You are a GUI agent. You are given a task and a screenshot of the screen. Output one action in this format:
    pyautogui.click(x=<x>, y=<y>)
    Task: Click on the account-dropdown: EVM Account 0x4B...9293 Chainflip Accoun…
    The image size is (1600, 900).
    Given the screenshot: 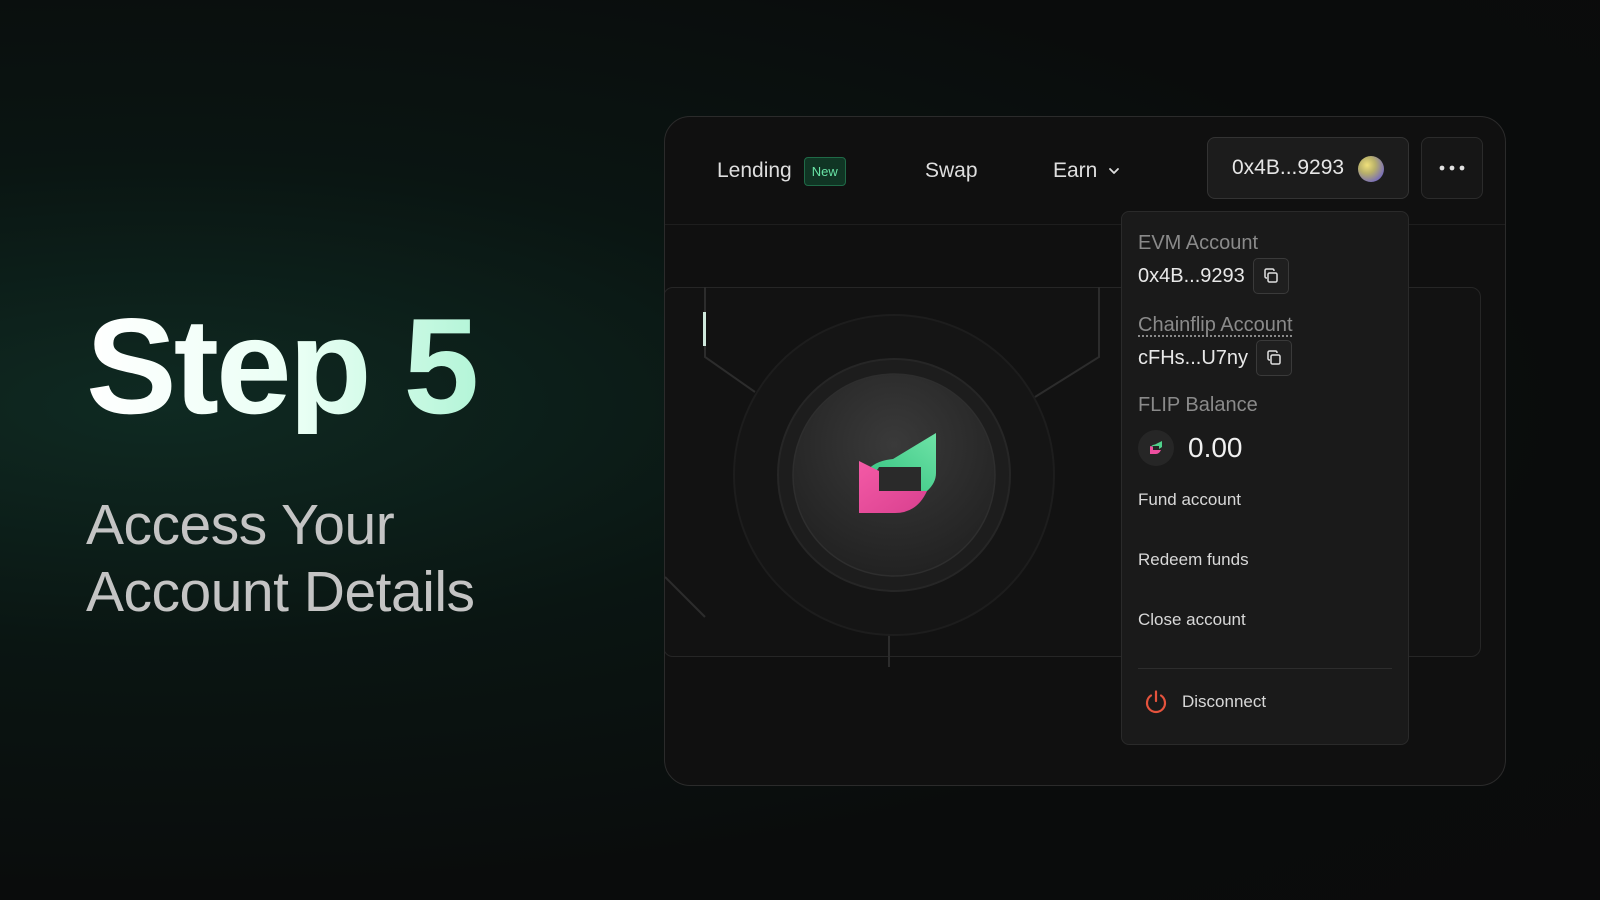 What is the action you would take?
    pyautogui.click(x=1265, y=478)
    